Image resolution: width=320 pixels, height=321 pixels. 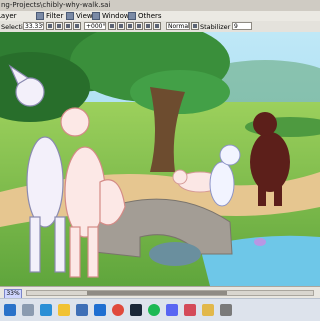 What do you see at coordinates (96, 16) in the screenshot?
I see `window-icon` at bounding box center [96, 16].